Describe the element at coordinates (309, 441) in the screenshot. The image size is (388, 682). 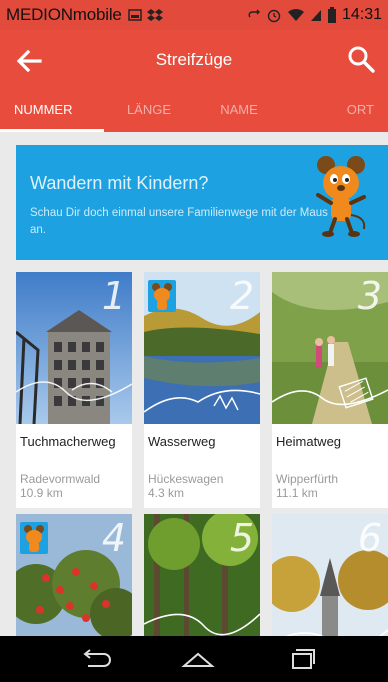
I see `route-name-3: Heimatweg` at that location.